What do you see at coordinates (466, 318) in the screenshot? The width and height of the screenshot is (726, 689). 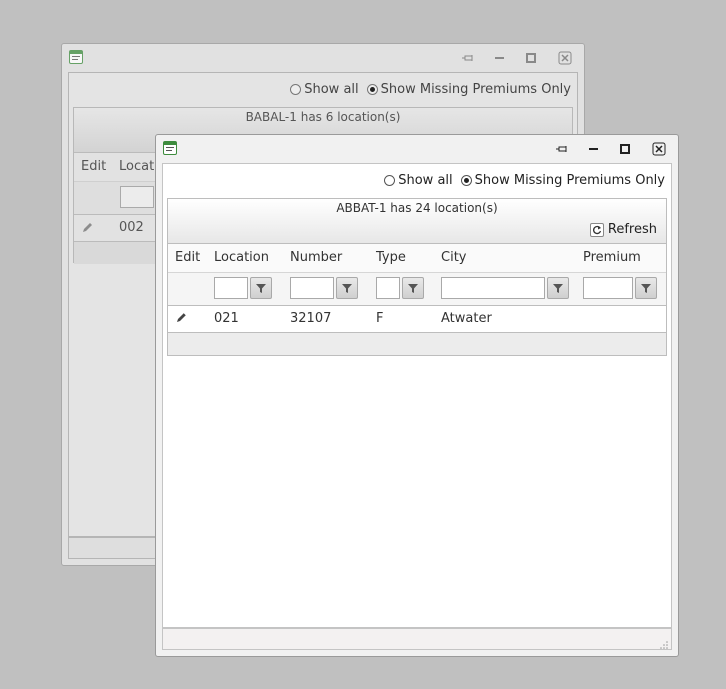 I see `city-cell: Atwater` at bounding box center [466, 318].